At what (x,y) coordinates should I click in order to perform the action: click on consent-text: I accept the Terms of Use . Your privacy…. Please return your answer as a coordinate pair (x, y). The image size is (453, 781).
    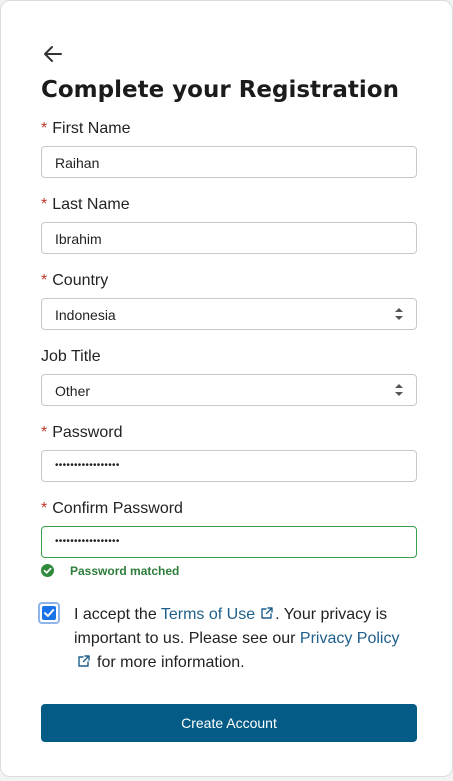
    Looking at the image, I should click on (237, 638).